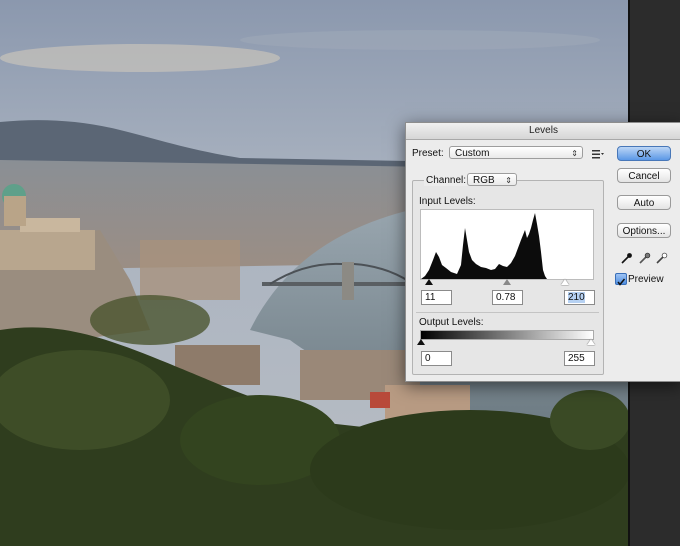 The height and width of the screenshot is (546, 680). I want to click on dialog-title: Levels, so click(543, 131).